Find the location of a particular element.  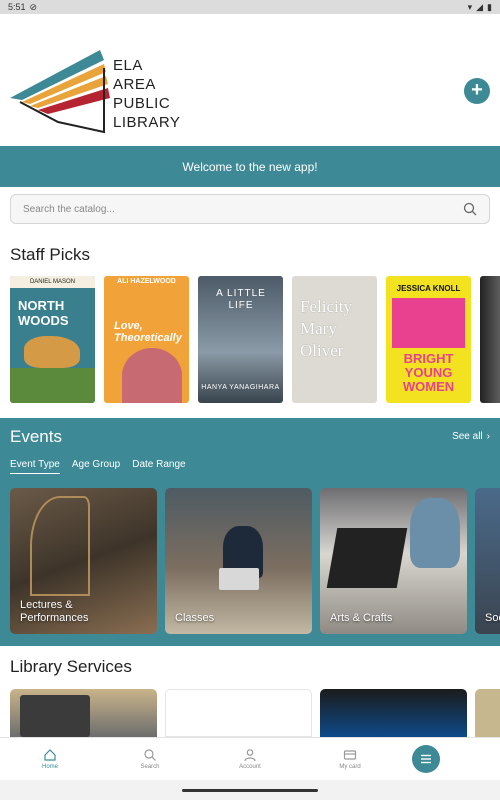

events-title: Events is located at coordinates (36, 436).